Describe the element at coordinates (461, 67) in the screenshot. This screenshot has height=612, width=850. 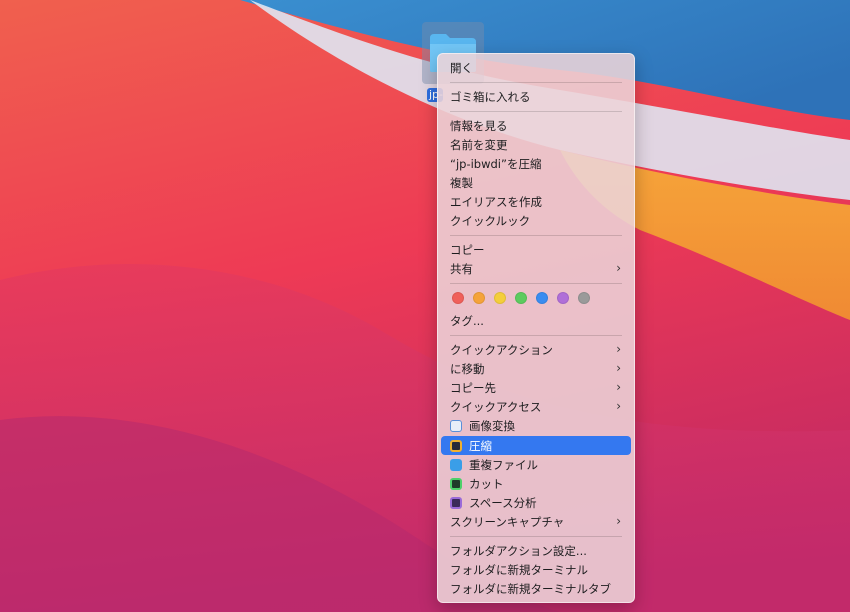
I see `menu-item-label: 開く` at that location.